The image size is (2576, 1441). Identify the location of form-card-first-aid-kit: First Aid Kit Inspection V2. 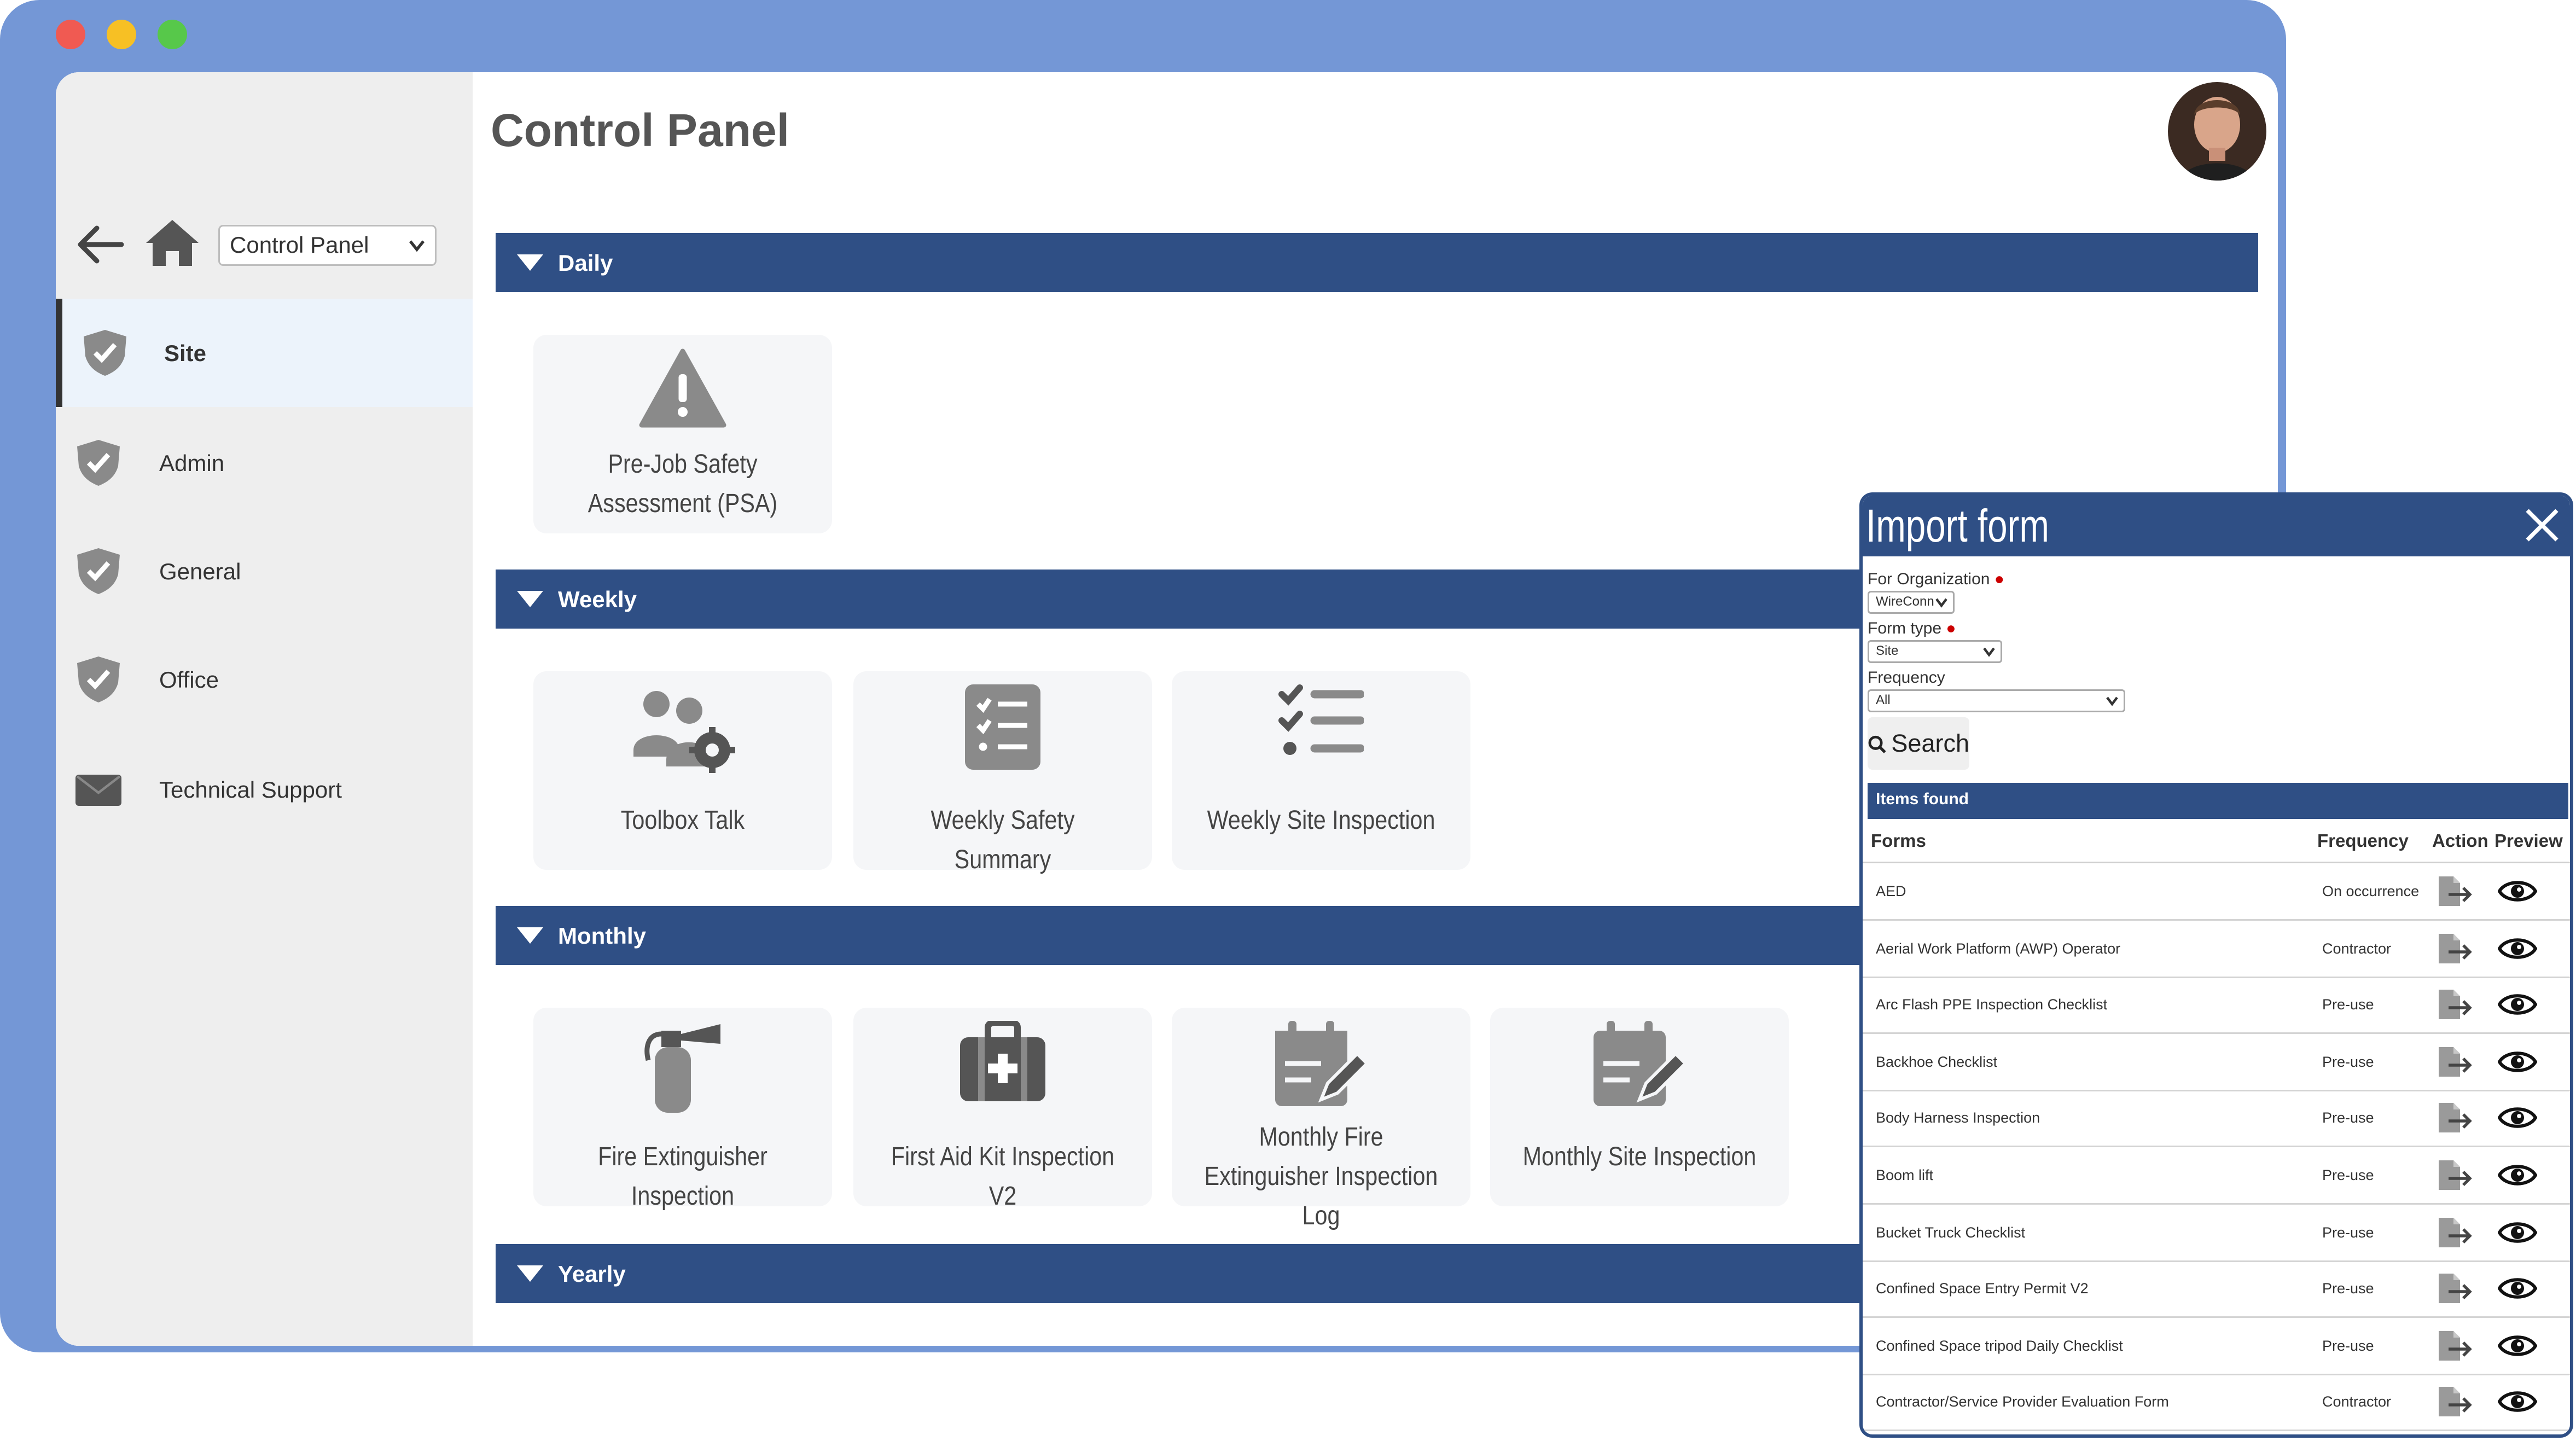
(1002, 1110).